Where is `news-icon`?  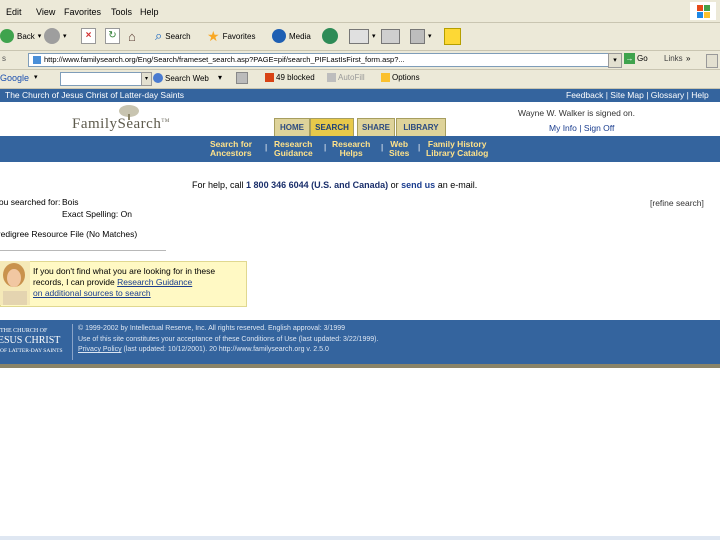
news-icon is located at coordinates (242, 78).